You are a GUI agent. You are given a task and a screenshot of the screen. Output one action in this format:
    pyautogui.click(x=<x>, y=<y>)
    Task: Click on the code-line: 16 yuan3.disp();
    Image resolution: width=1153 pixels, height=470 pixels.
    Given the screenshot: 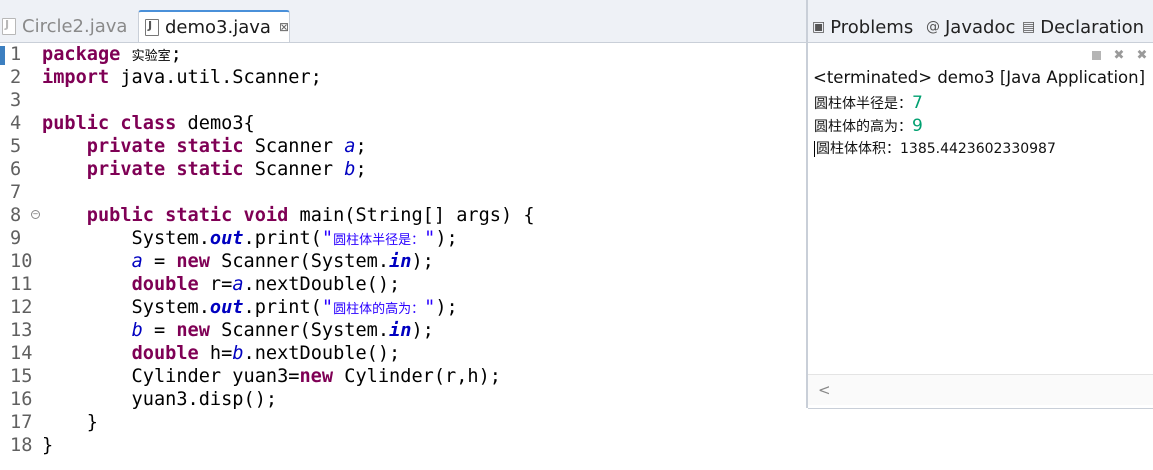 What is the action you would take?
    pyautogui.click(x=403, y=399)
    